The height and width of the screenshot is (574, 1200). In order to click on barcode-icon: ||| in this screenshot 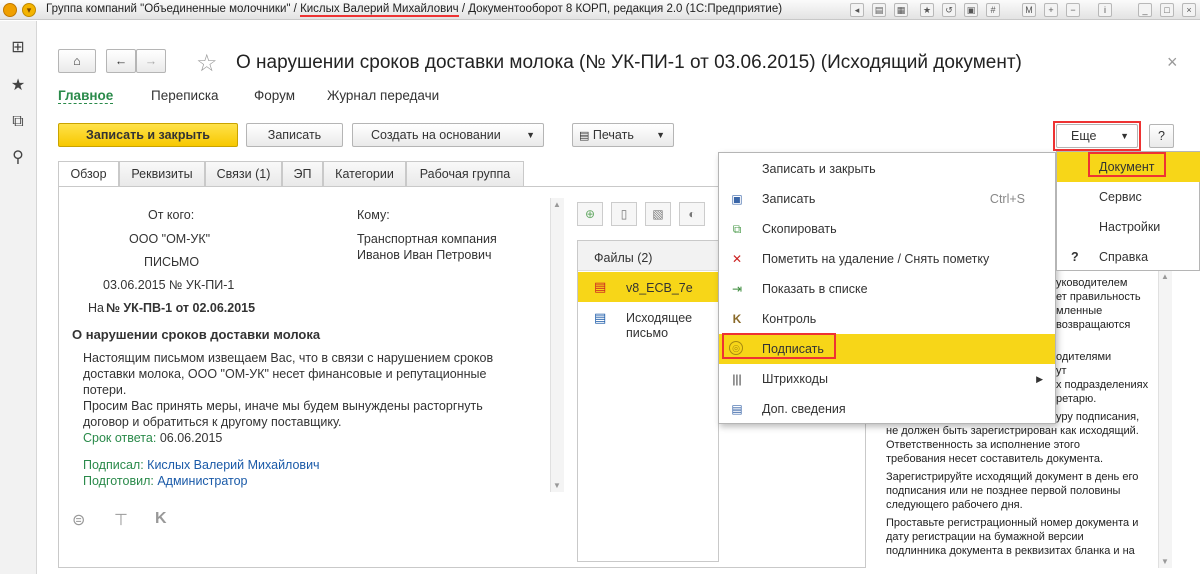, I will do `click(737, 379)`.